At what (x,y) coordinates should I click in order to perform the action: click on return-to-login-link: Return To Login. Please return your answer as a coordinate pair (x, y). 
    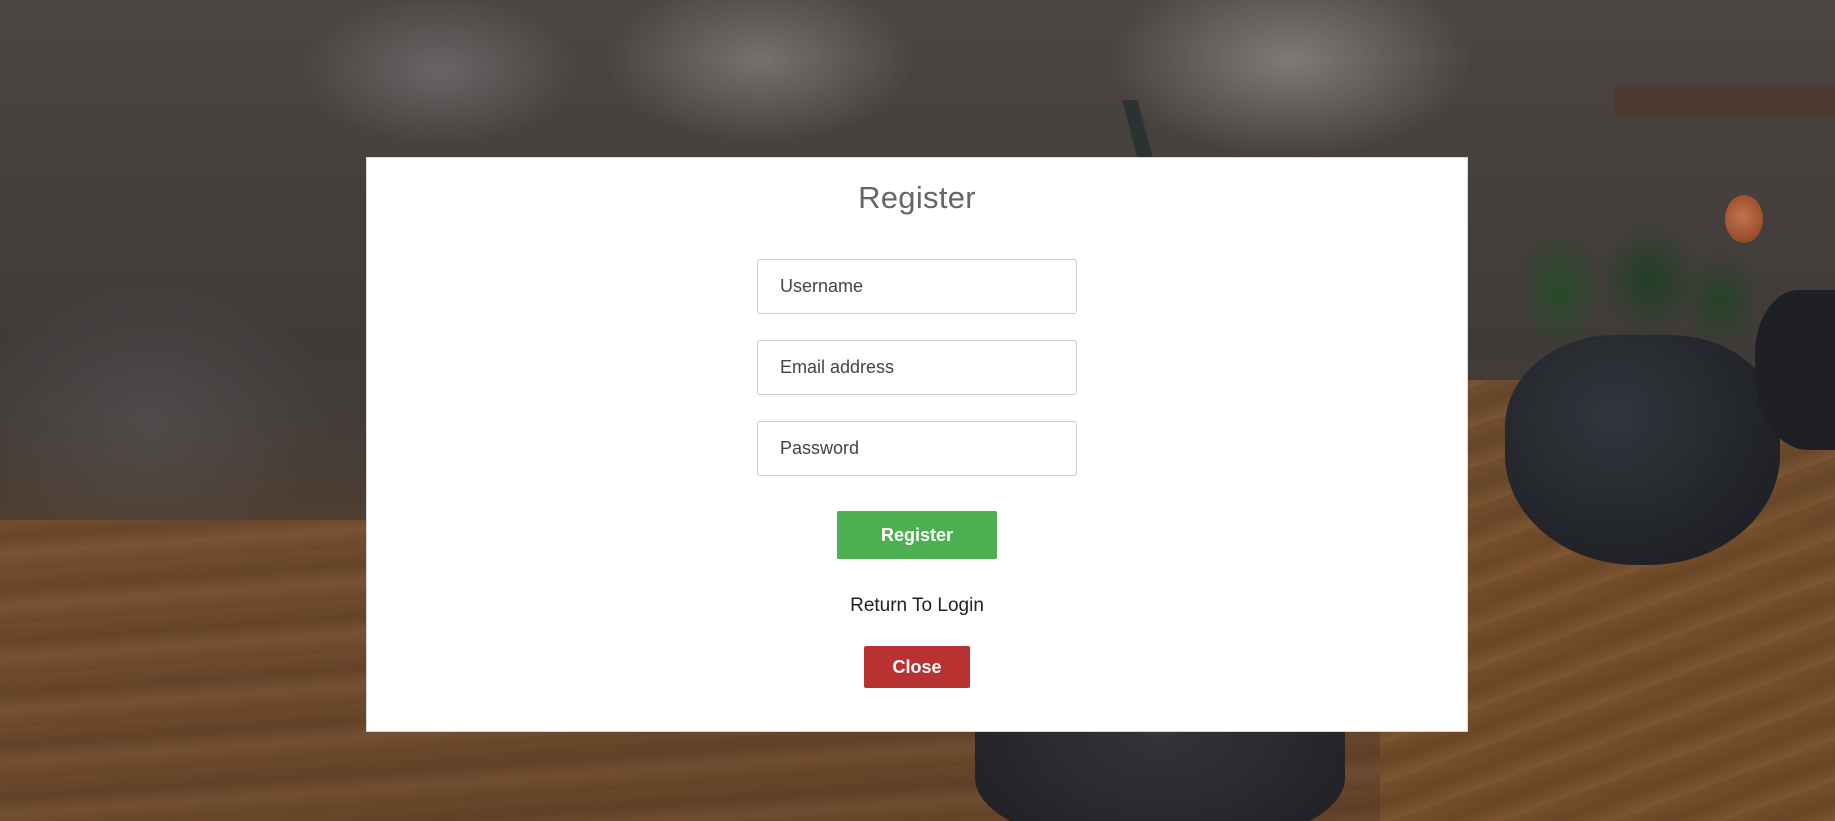
    Looking at the image, I should click on (917, 606).